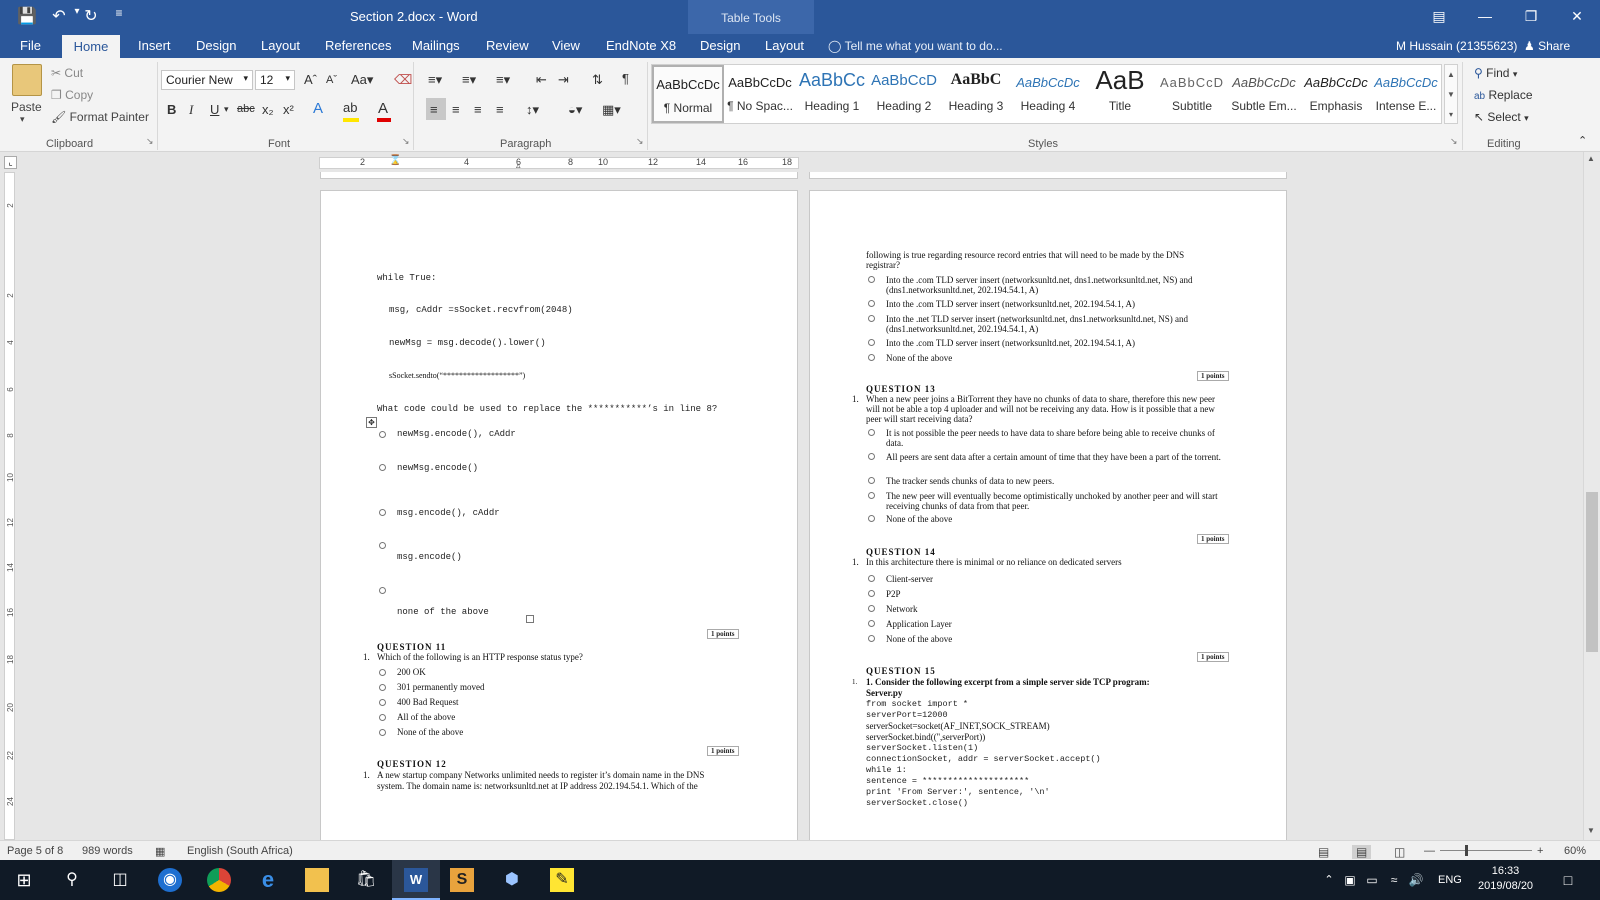  What do you see at coordinates (575, 110) in the screenshot?
I see `shading-icon: ◒▾` at bounding box center [575, 110].